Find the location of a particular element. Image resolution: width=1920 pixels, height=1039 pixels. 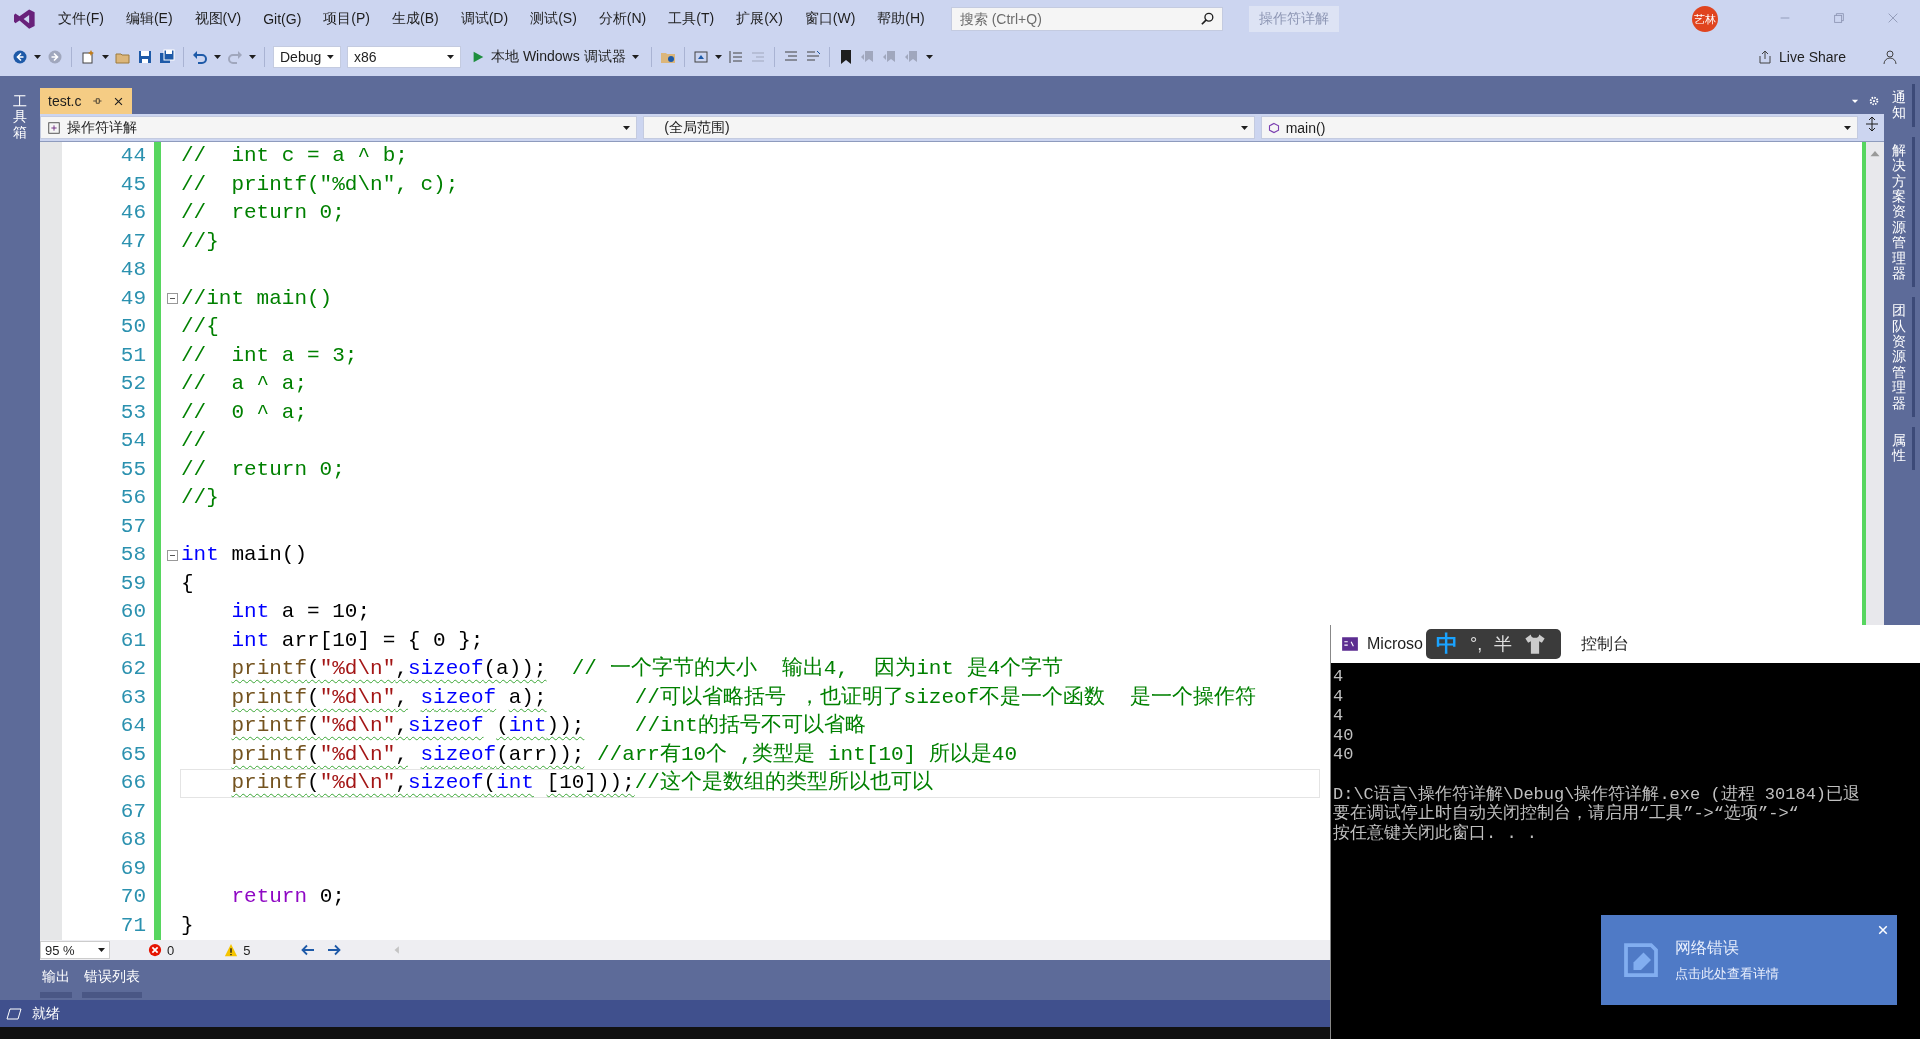

code-line: // int a = 3; is located at coordinates (269, 355).